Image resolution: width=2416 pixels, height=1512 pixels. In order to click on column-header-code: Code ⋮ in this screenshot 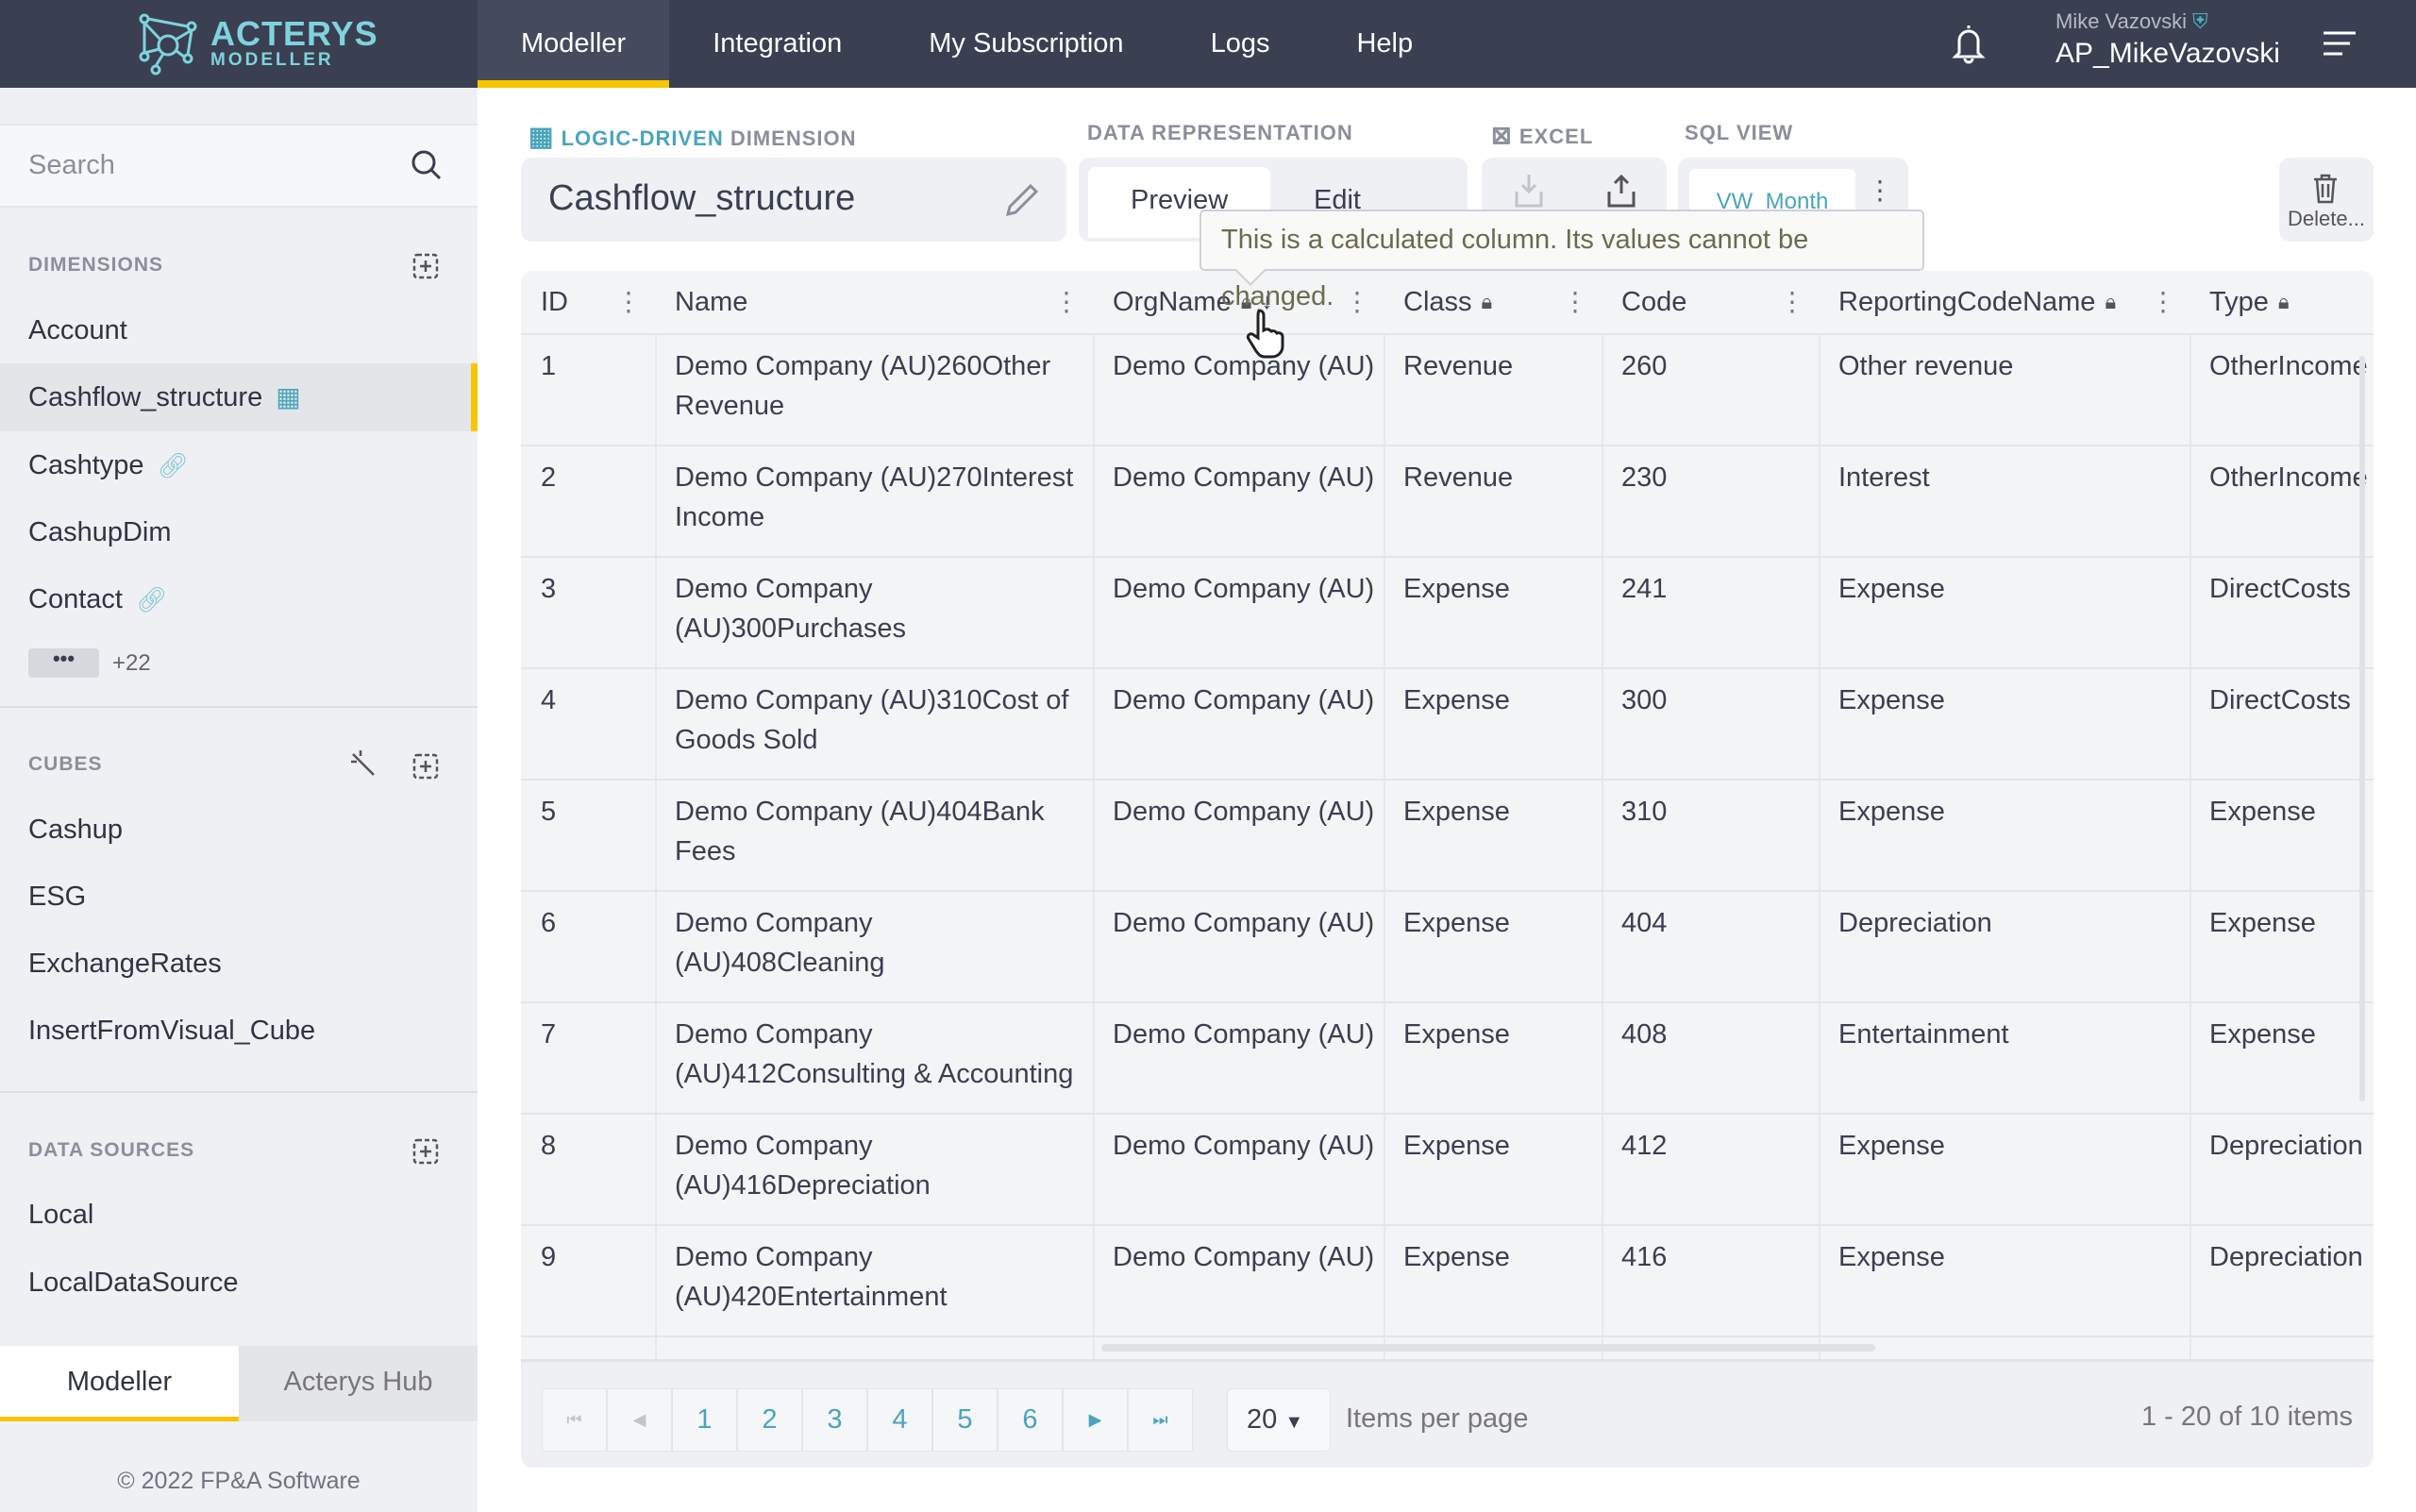, I will do `click(1710, 302)`.